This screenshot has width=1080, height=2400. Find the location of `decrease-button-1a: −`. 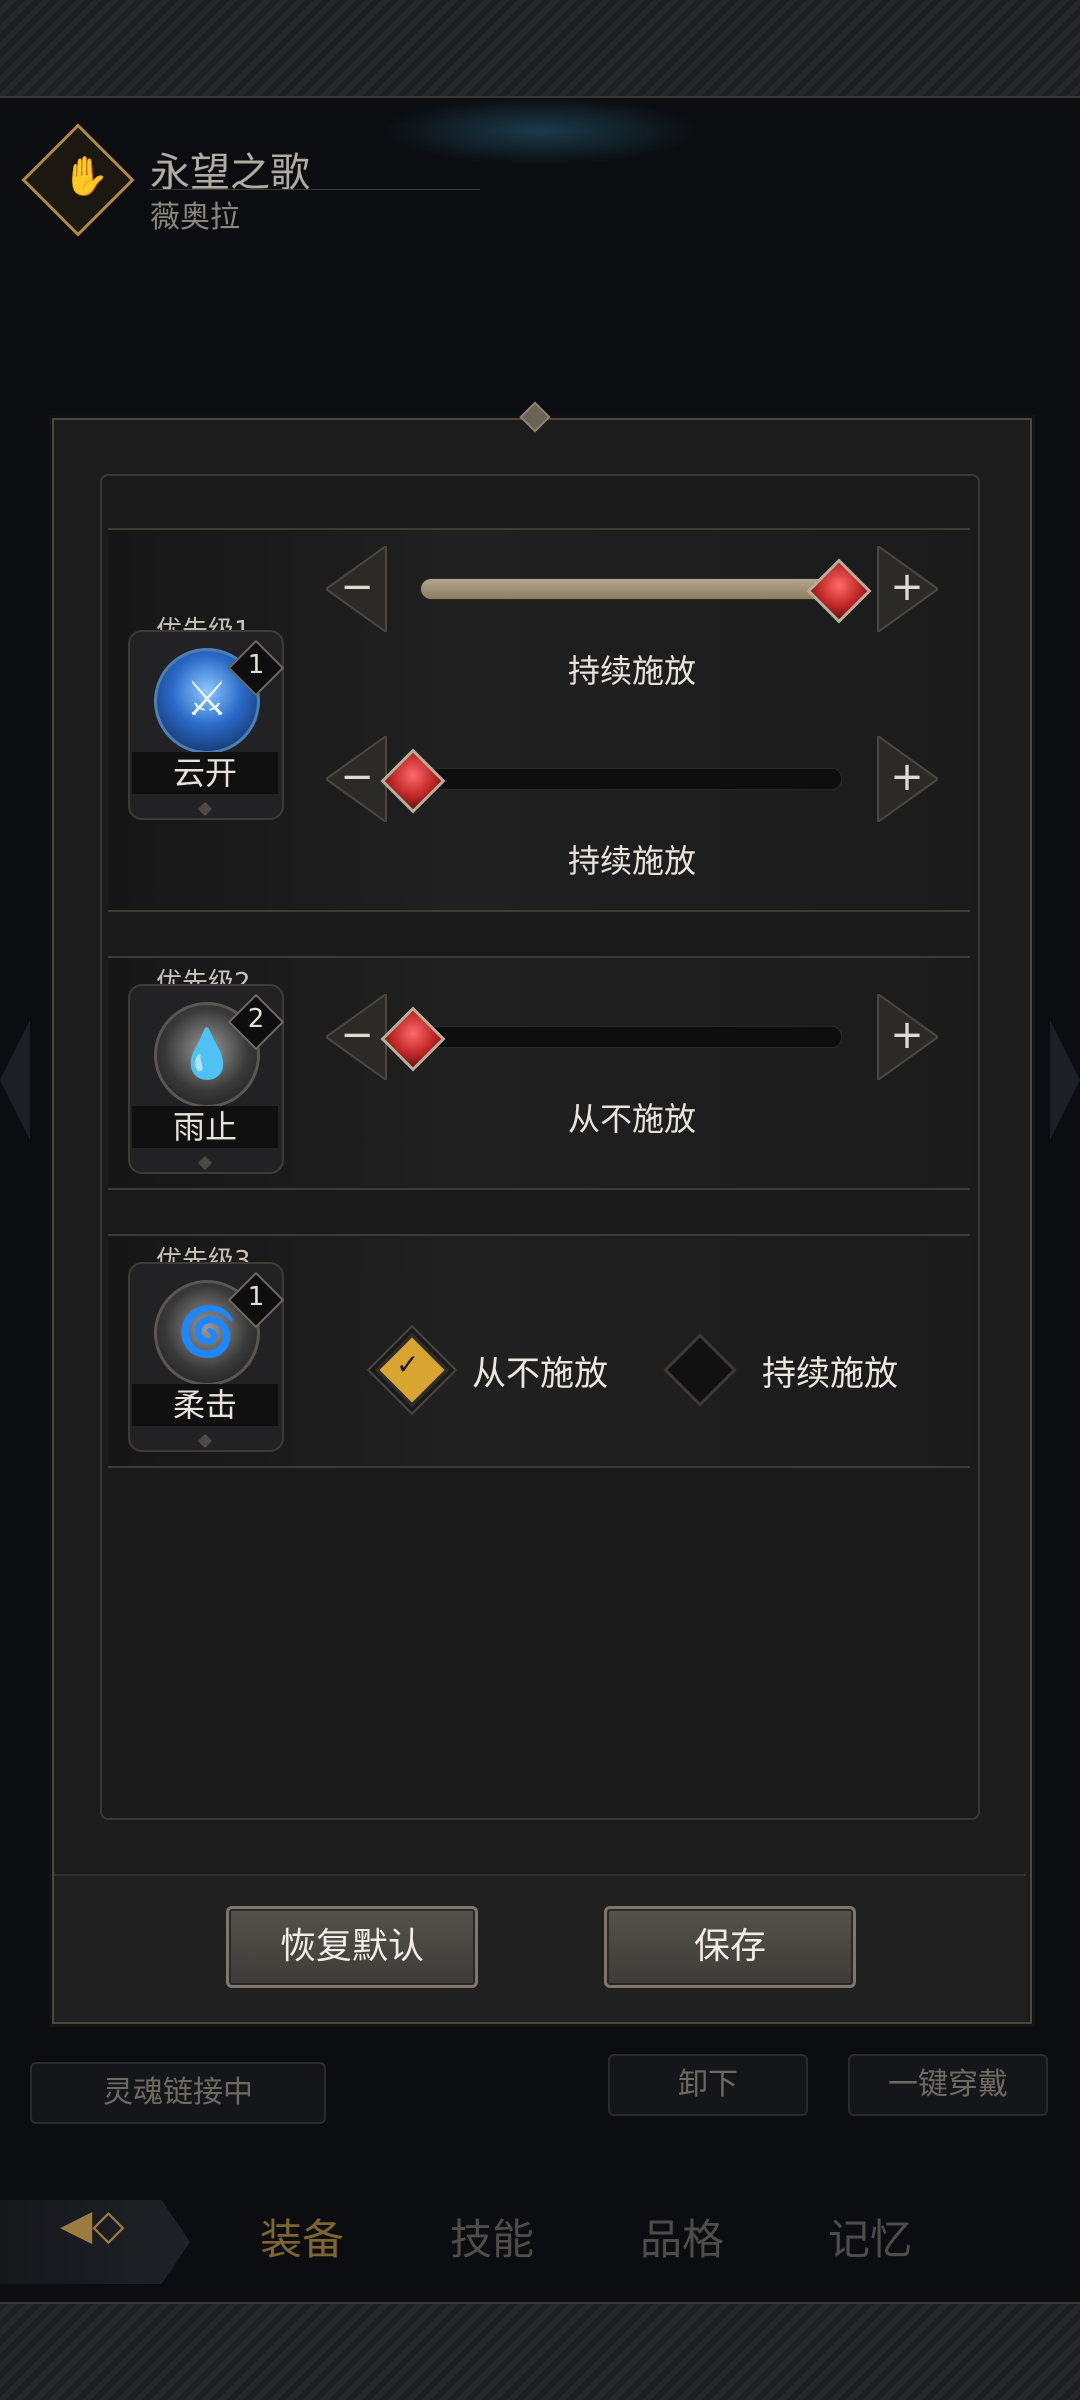

decrease-button-1a: − is located at coordinates (356, 589).